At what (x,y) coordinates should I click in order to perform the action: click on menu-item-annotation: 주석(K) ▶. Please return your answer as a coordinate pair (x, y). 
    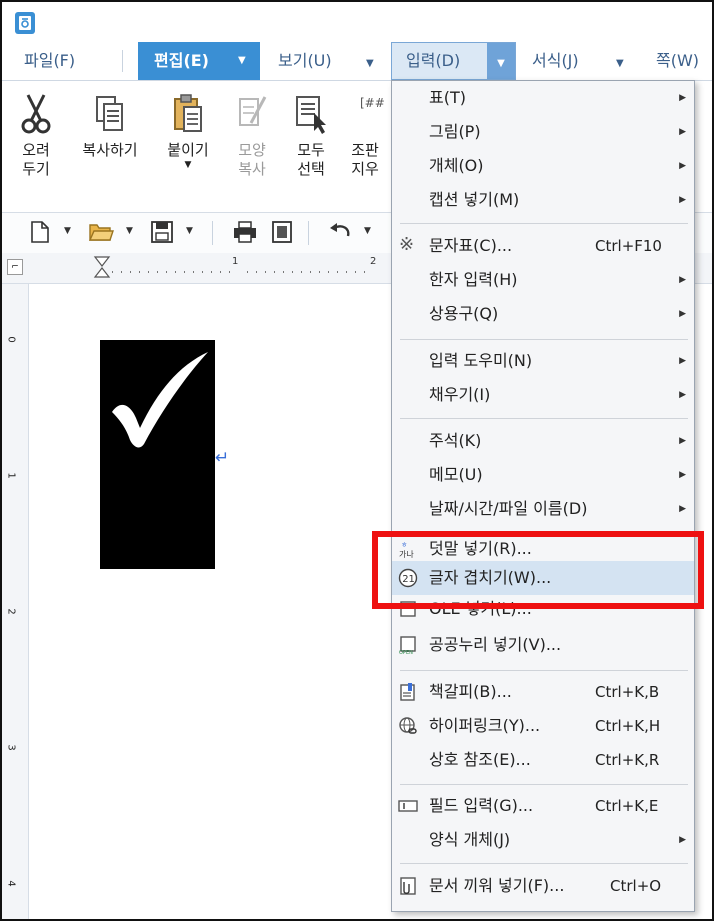
    Looking at the image, I should click on (543, 441).